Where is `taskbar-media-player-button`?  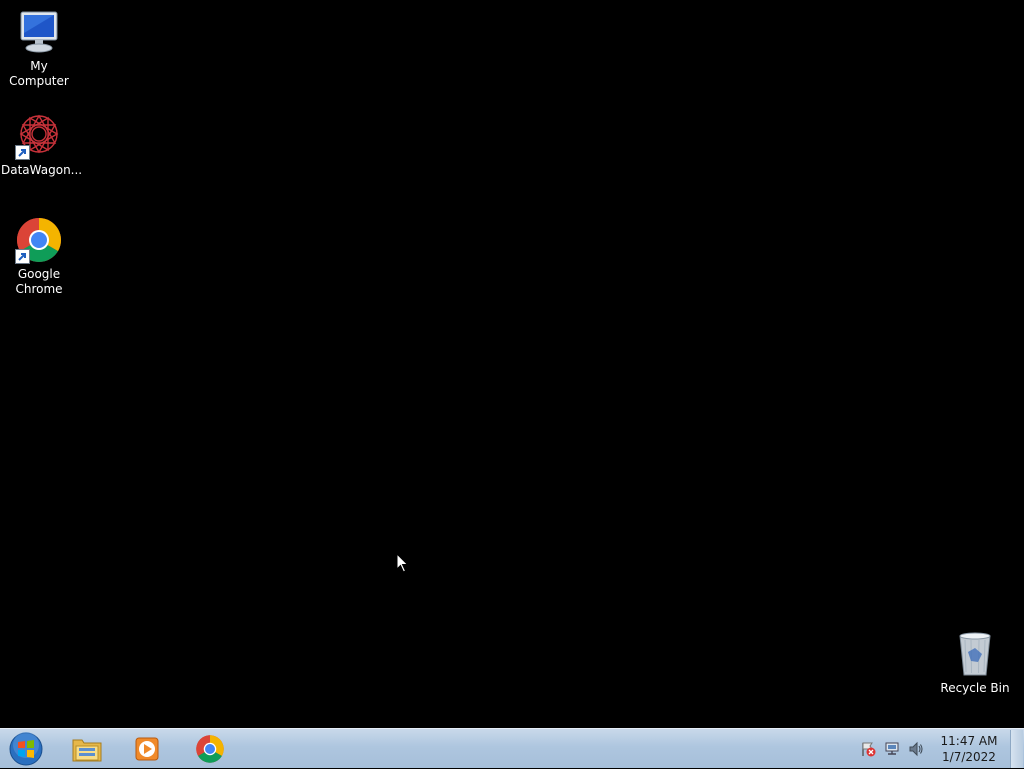
taskbar-media-player-button is located at coordinates (147, 749).